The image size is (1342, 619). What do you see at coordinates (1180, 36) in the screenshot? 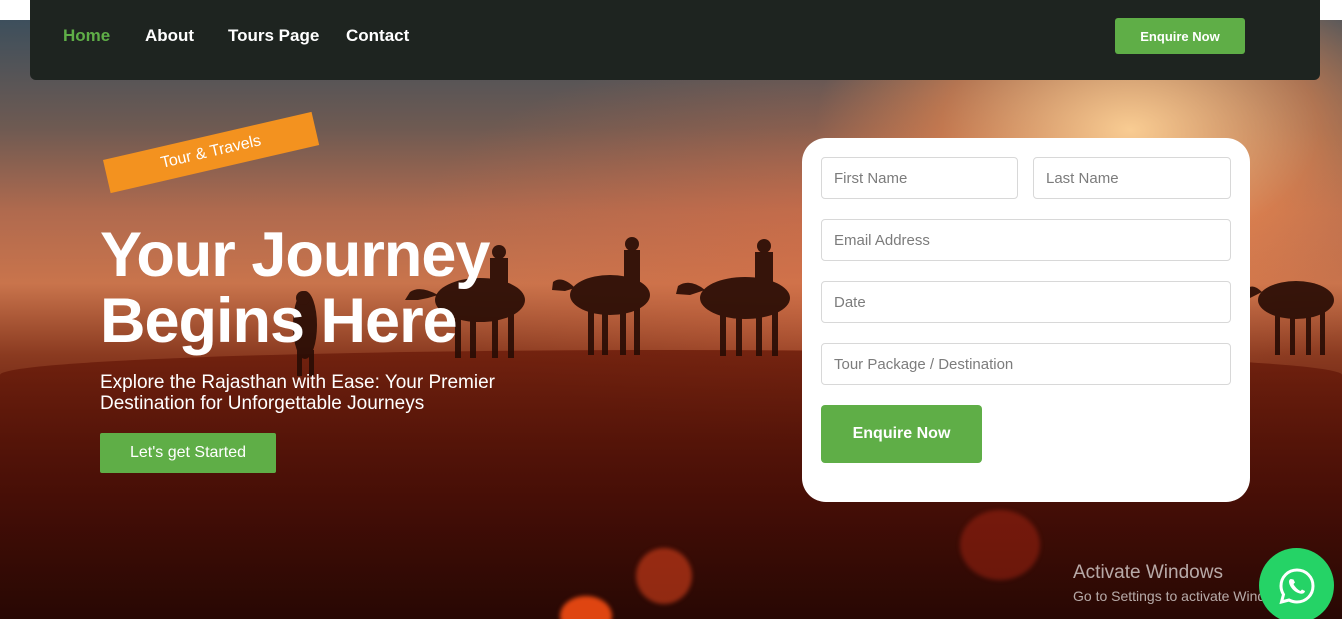
I see `nav-enquire-now-button: Enquire Now` at bounding box center [1180, 36].